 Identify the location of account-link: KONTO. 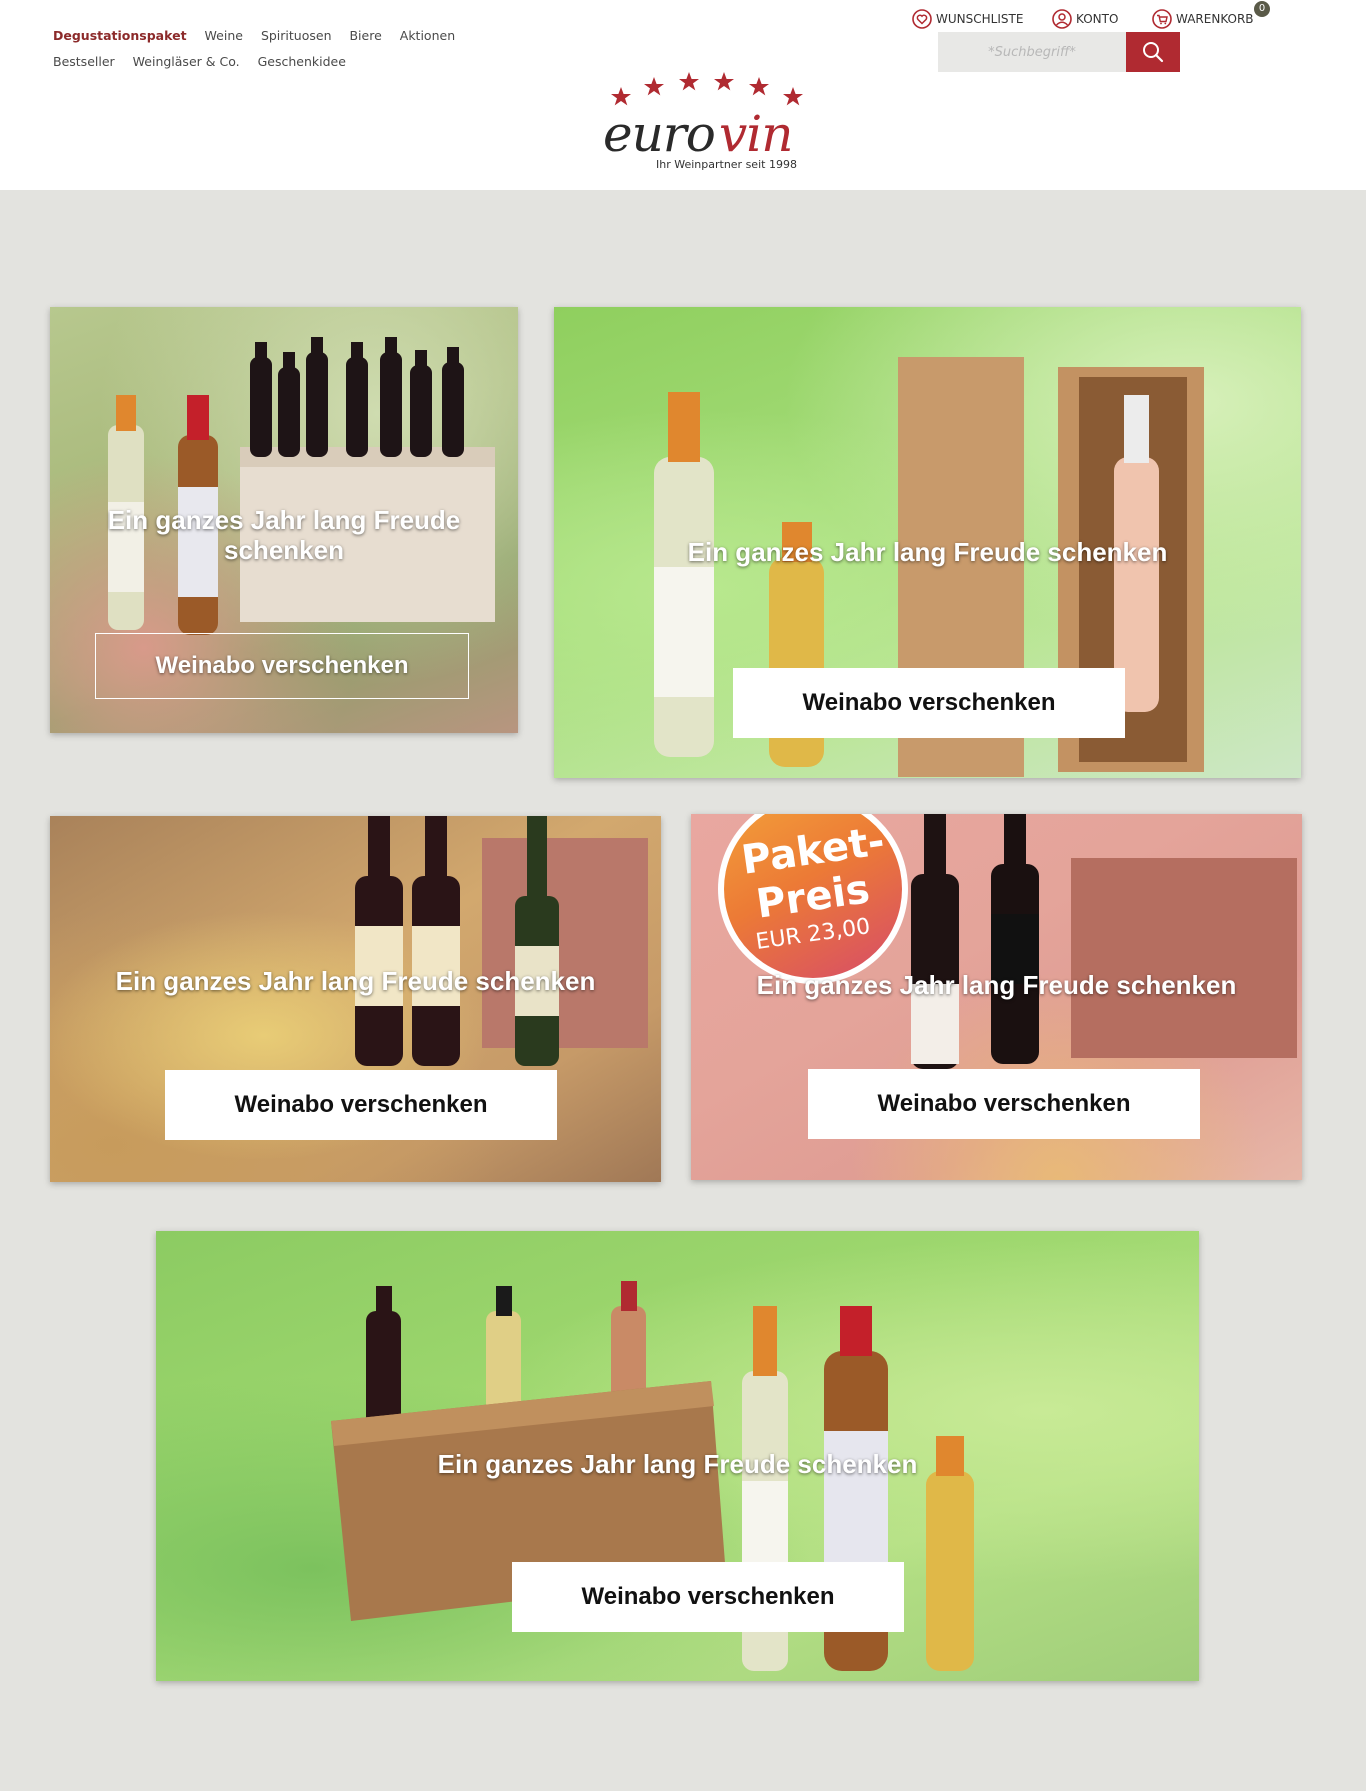
(1085, 19).